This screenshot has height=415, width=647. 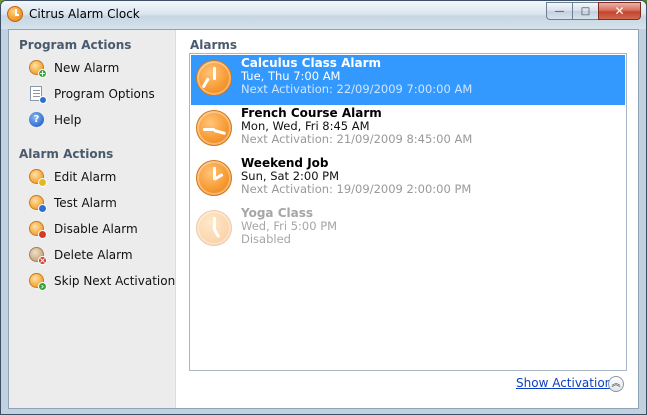 I want to click on new-alarm-icon: +, so click(x=38, y=69).